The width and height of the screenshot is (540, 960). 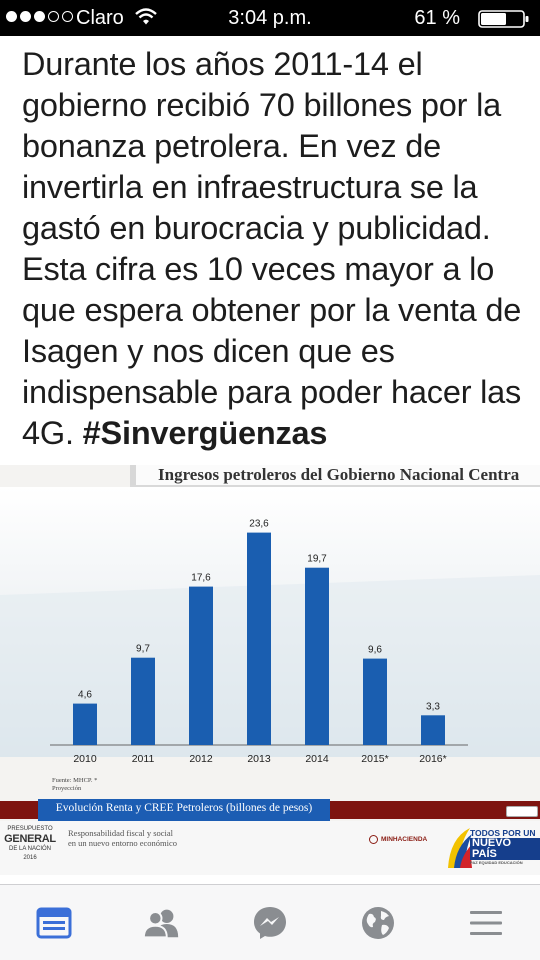 What do you see at coordinates (75, 780) in the screenshot?
I see `source-line: Fuente: MHCP. *` at bounding box center [75, 780].